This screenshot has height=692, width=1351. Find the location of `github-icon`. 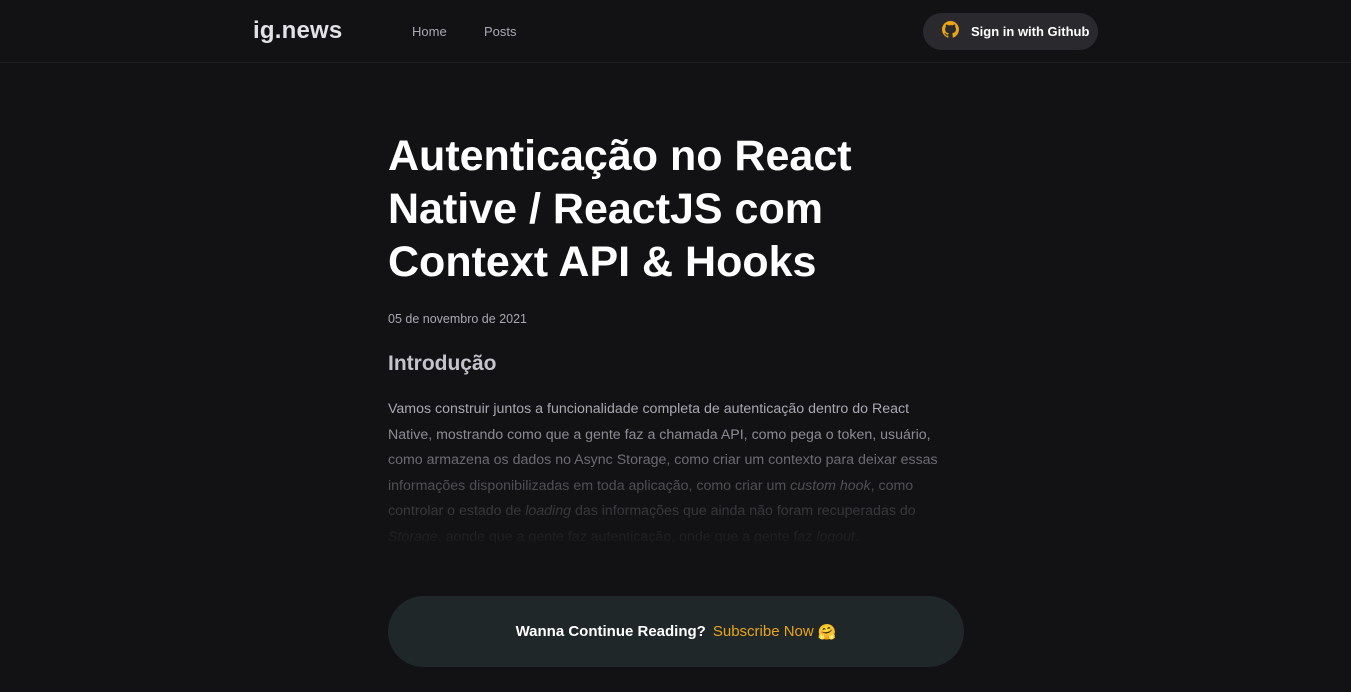

github-icon is located at coordinates (950, 31).